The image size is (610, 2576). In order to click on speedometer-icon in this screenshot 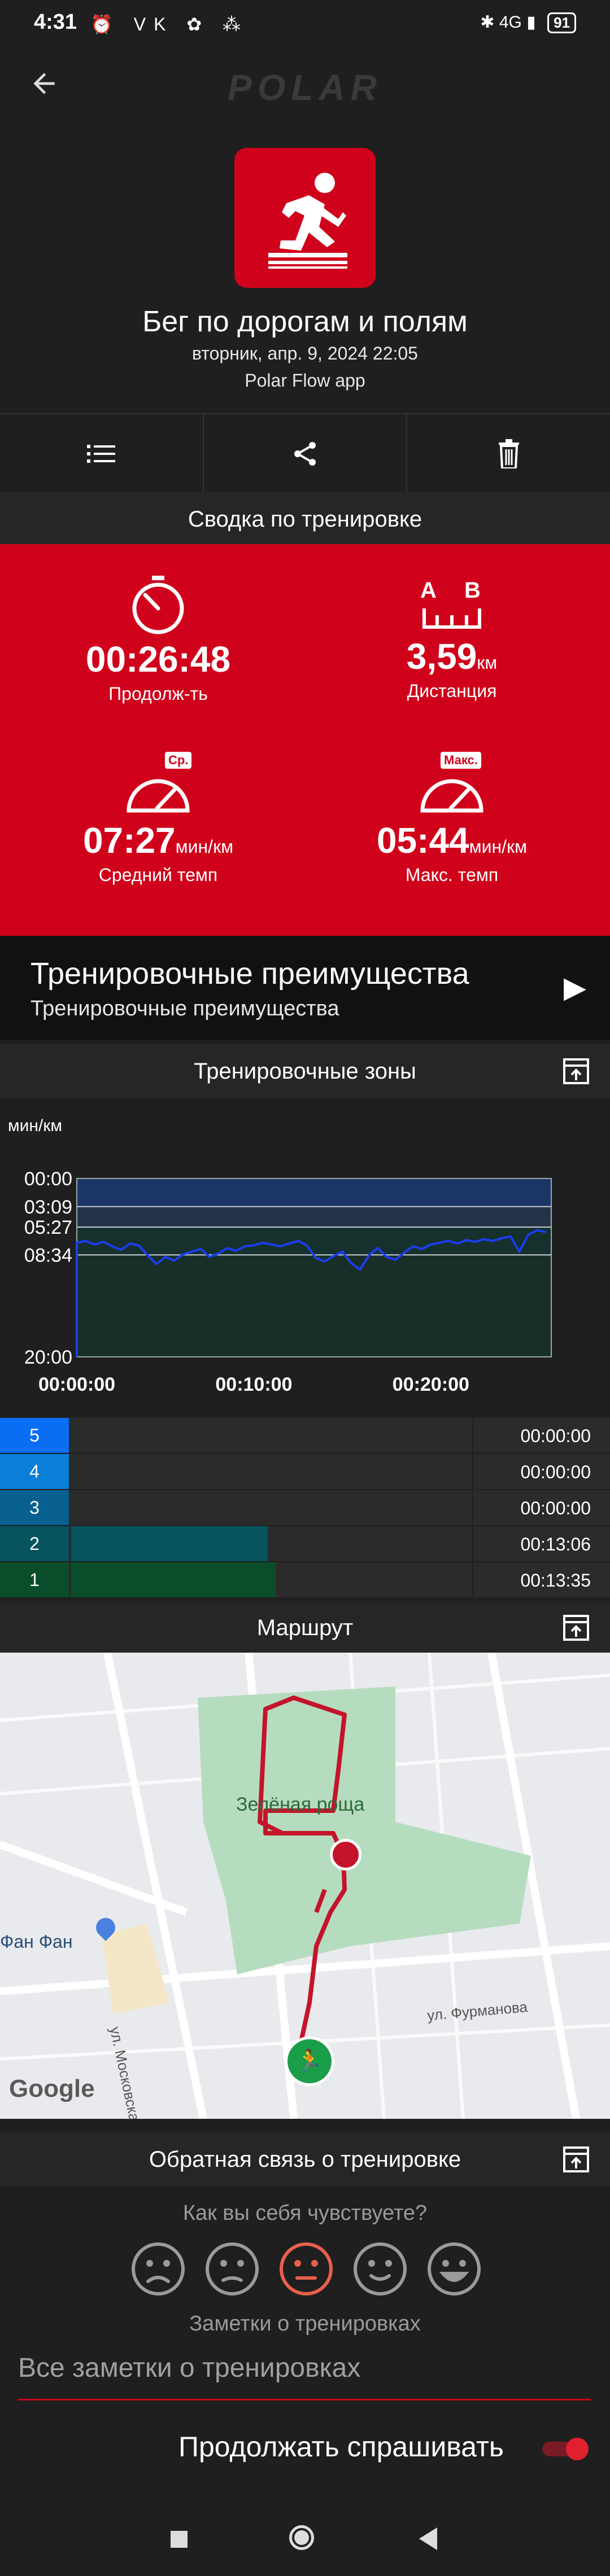, I will do `click(158, 796)`.